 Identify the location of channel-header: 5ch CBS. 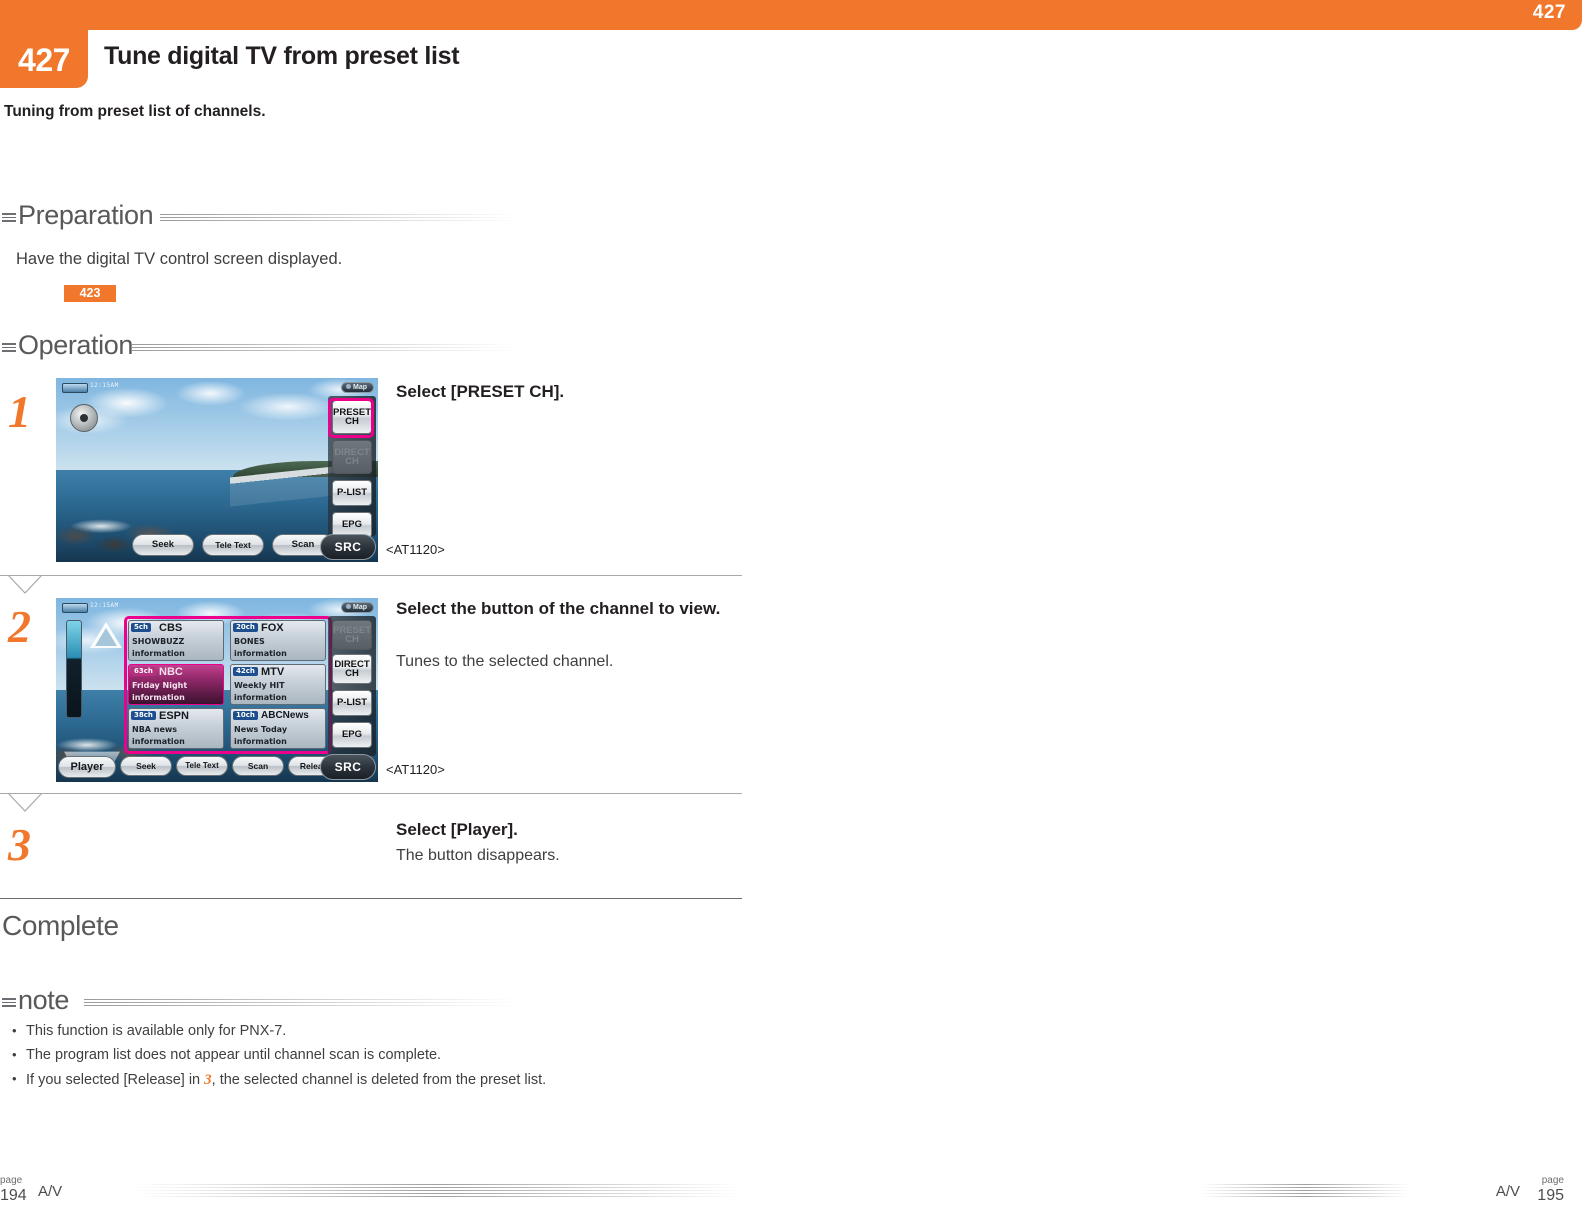
(176, 628).